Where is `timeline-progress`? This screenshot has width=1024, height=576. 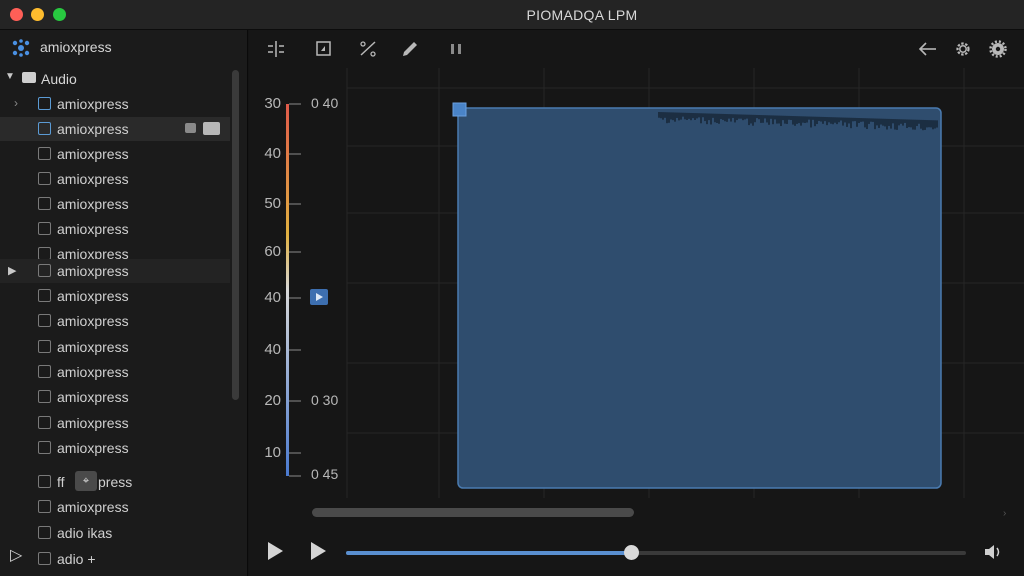 timeline-progress is located at coordinates (489, 553).